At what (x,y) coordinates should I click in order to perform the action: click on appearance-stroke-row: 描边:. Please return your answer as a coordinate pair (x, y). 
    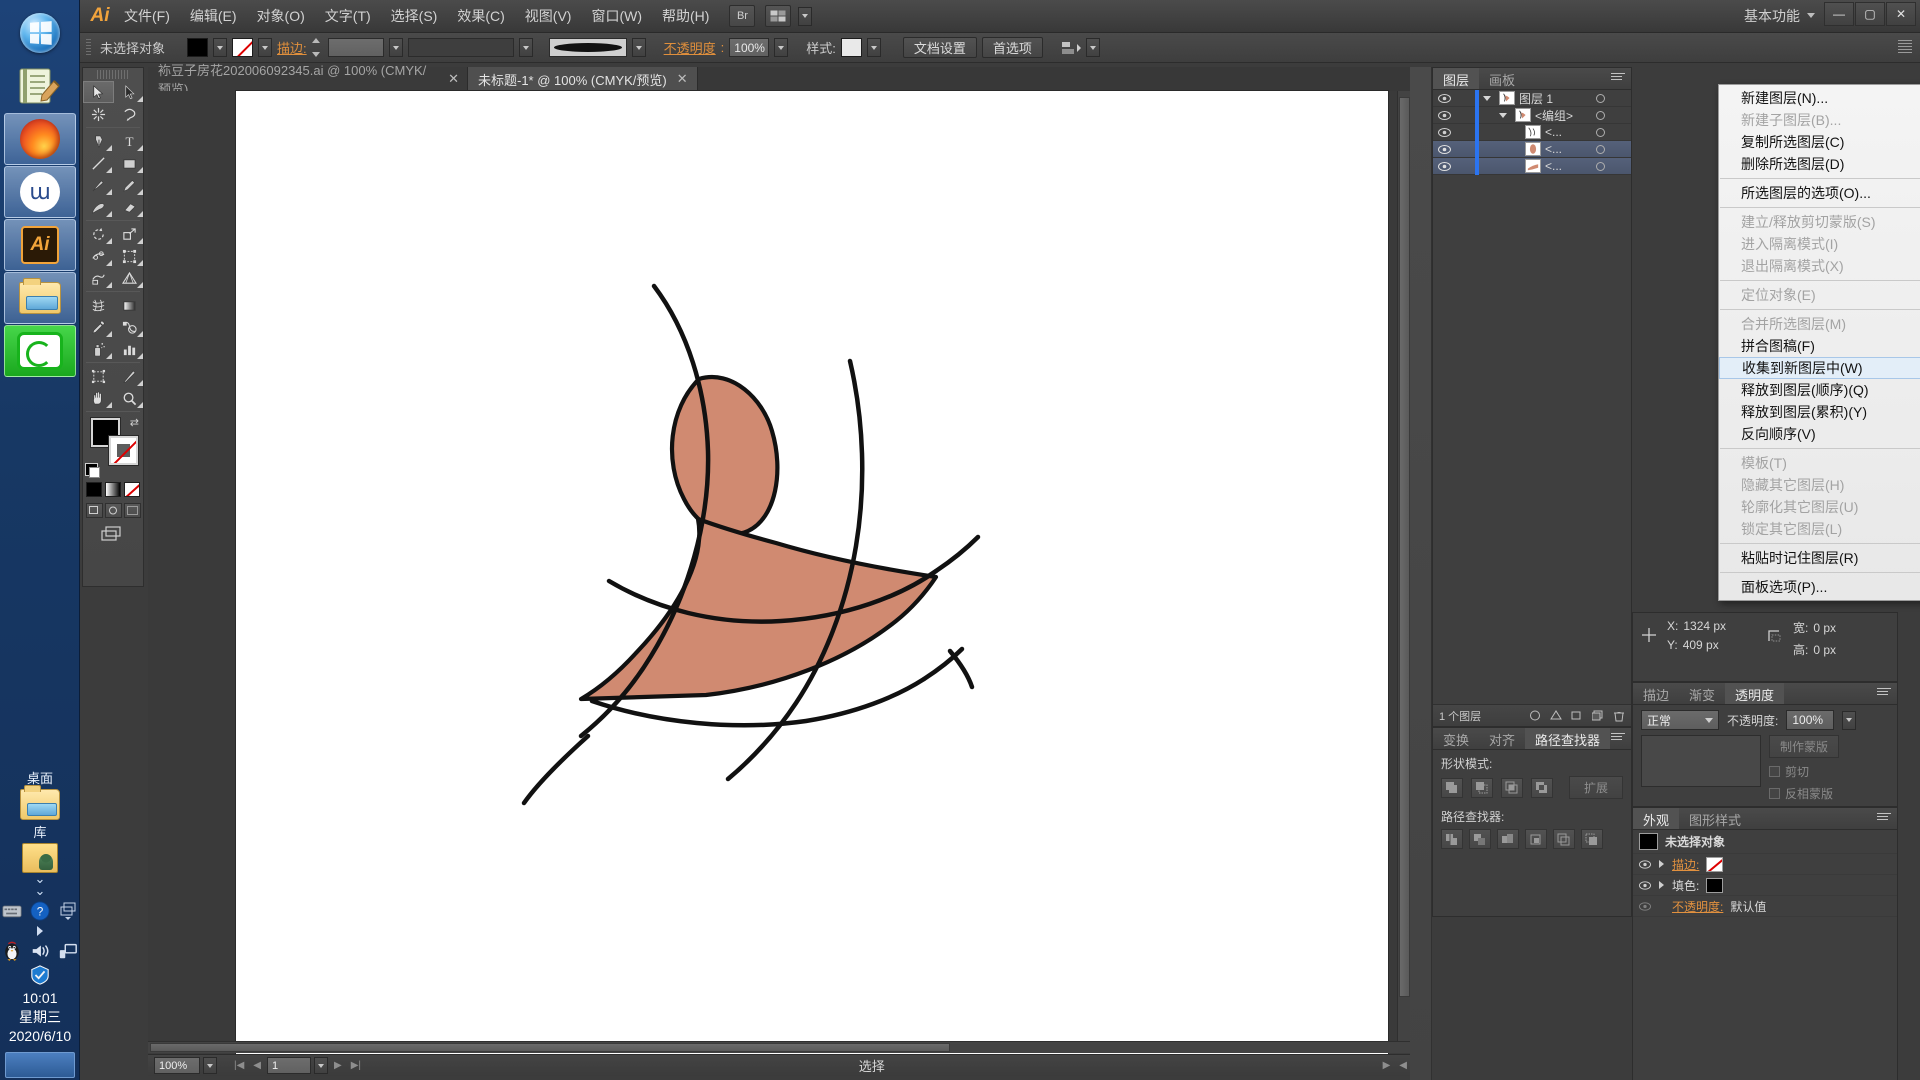
    Looking at the image, I should click on (1765, 864).